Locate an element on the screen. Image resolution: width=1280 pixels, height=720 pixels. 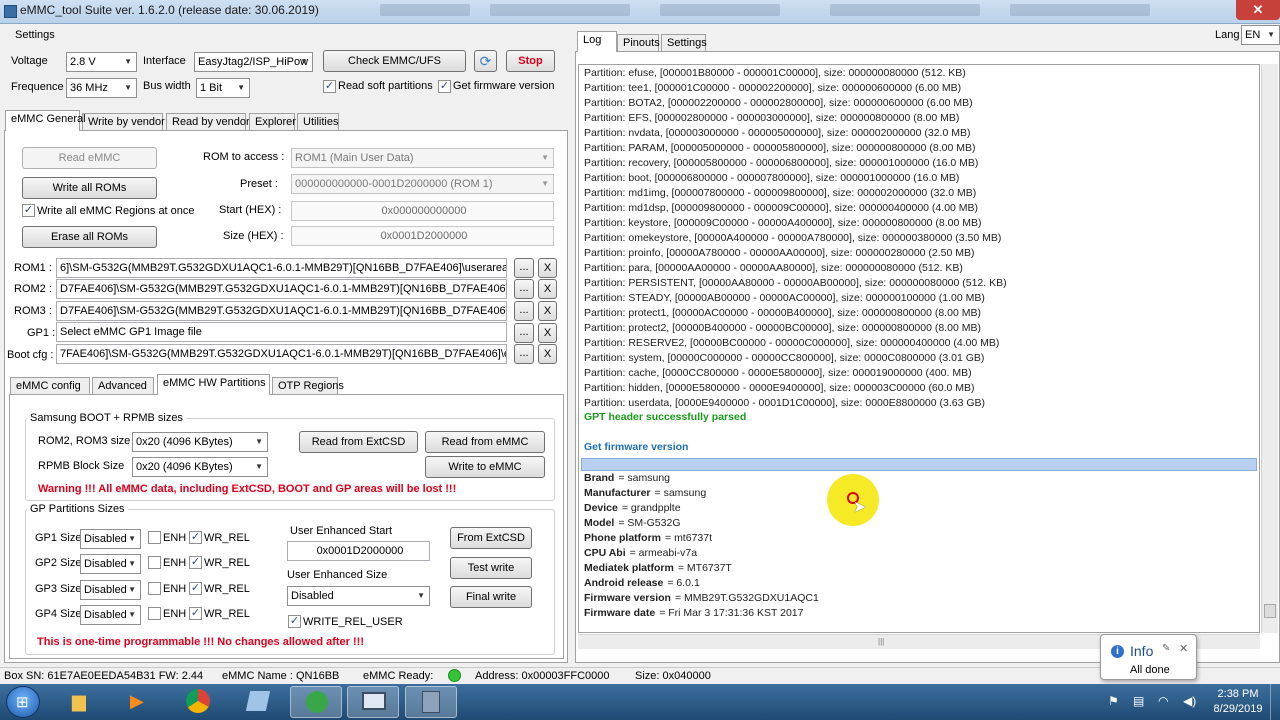
test-write-button: Test write is located at coordinates (491, 568).